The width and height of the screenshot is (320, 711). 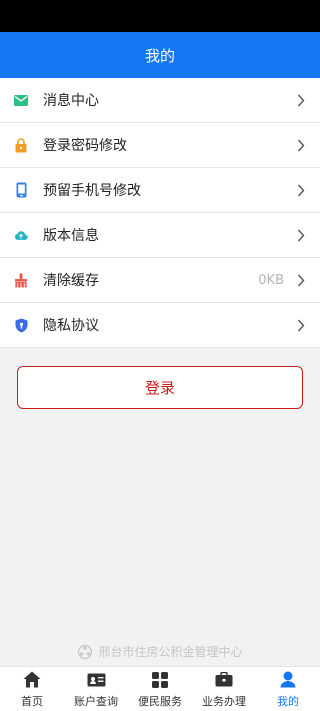 What do you see at coordinates (85, 146) in the screenshot?
I see `menu-item-label: 登录密码修改` at bounding box center [85, 146].